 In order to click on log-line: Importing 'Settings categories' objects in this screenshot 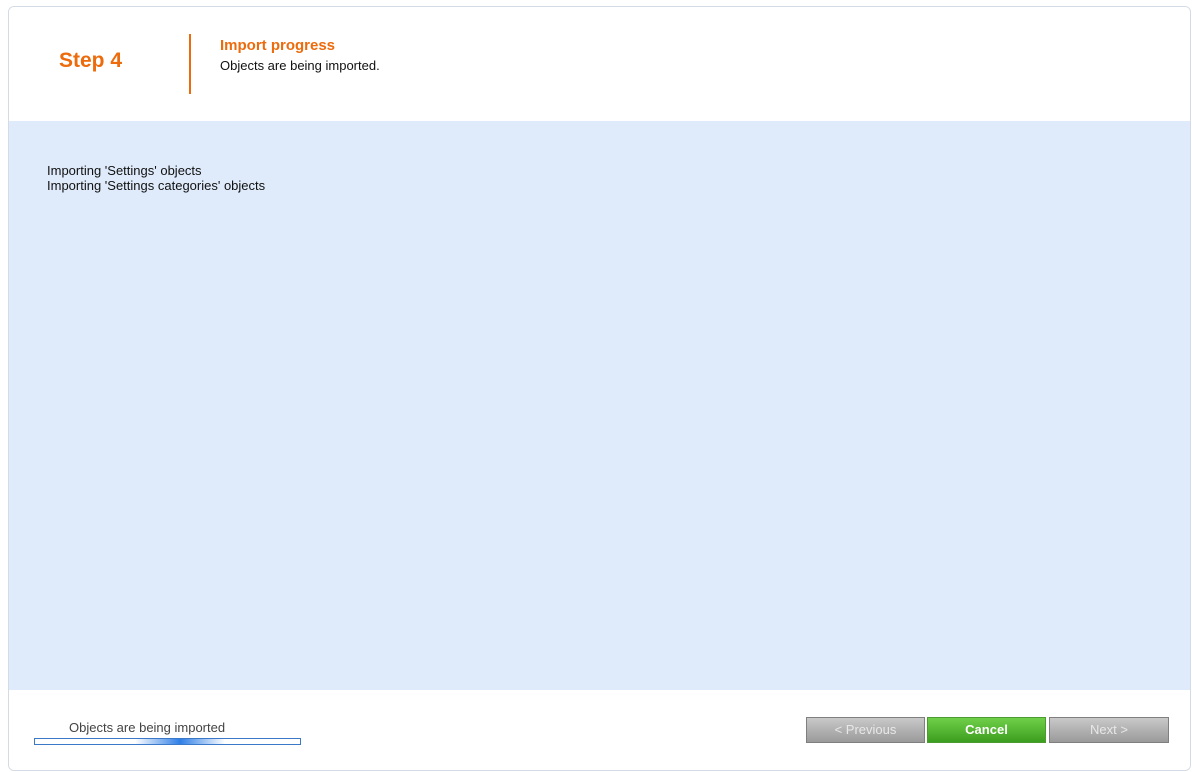, I will do `click(156, 185)`.